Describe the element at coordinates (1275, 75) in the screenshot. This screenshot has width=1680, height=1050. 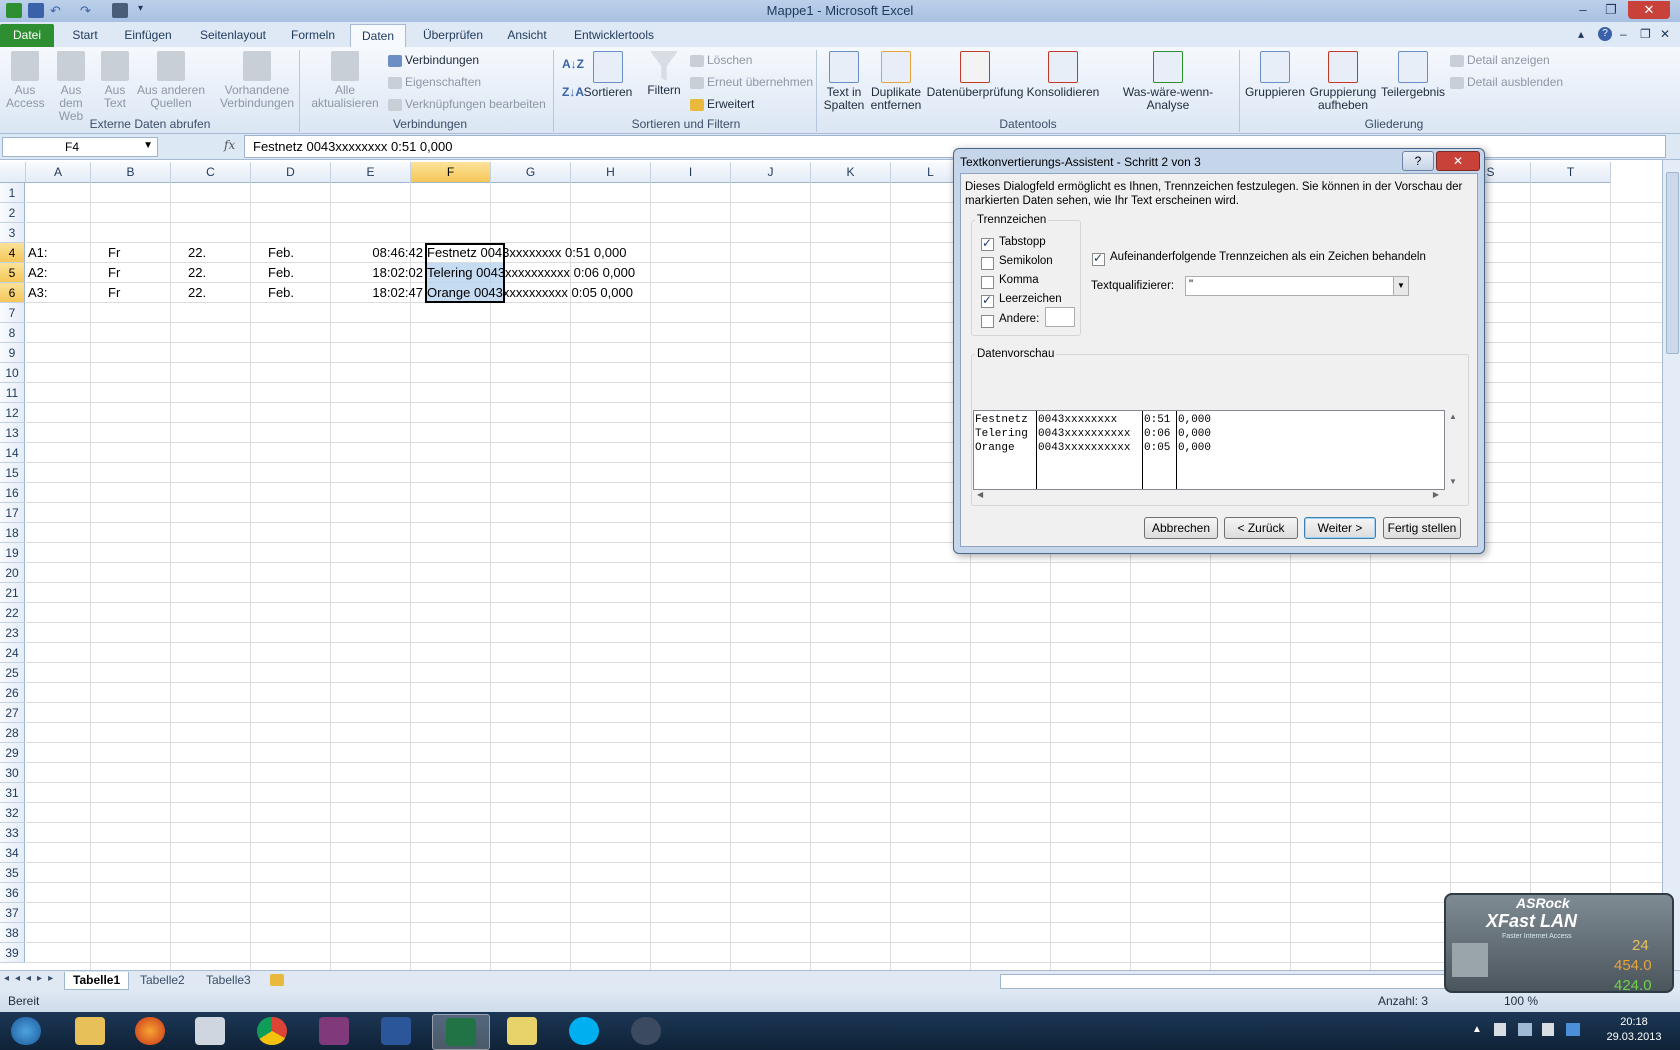
I see `gruppieren-button: Gruppieren` at that location.